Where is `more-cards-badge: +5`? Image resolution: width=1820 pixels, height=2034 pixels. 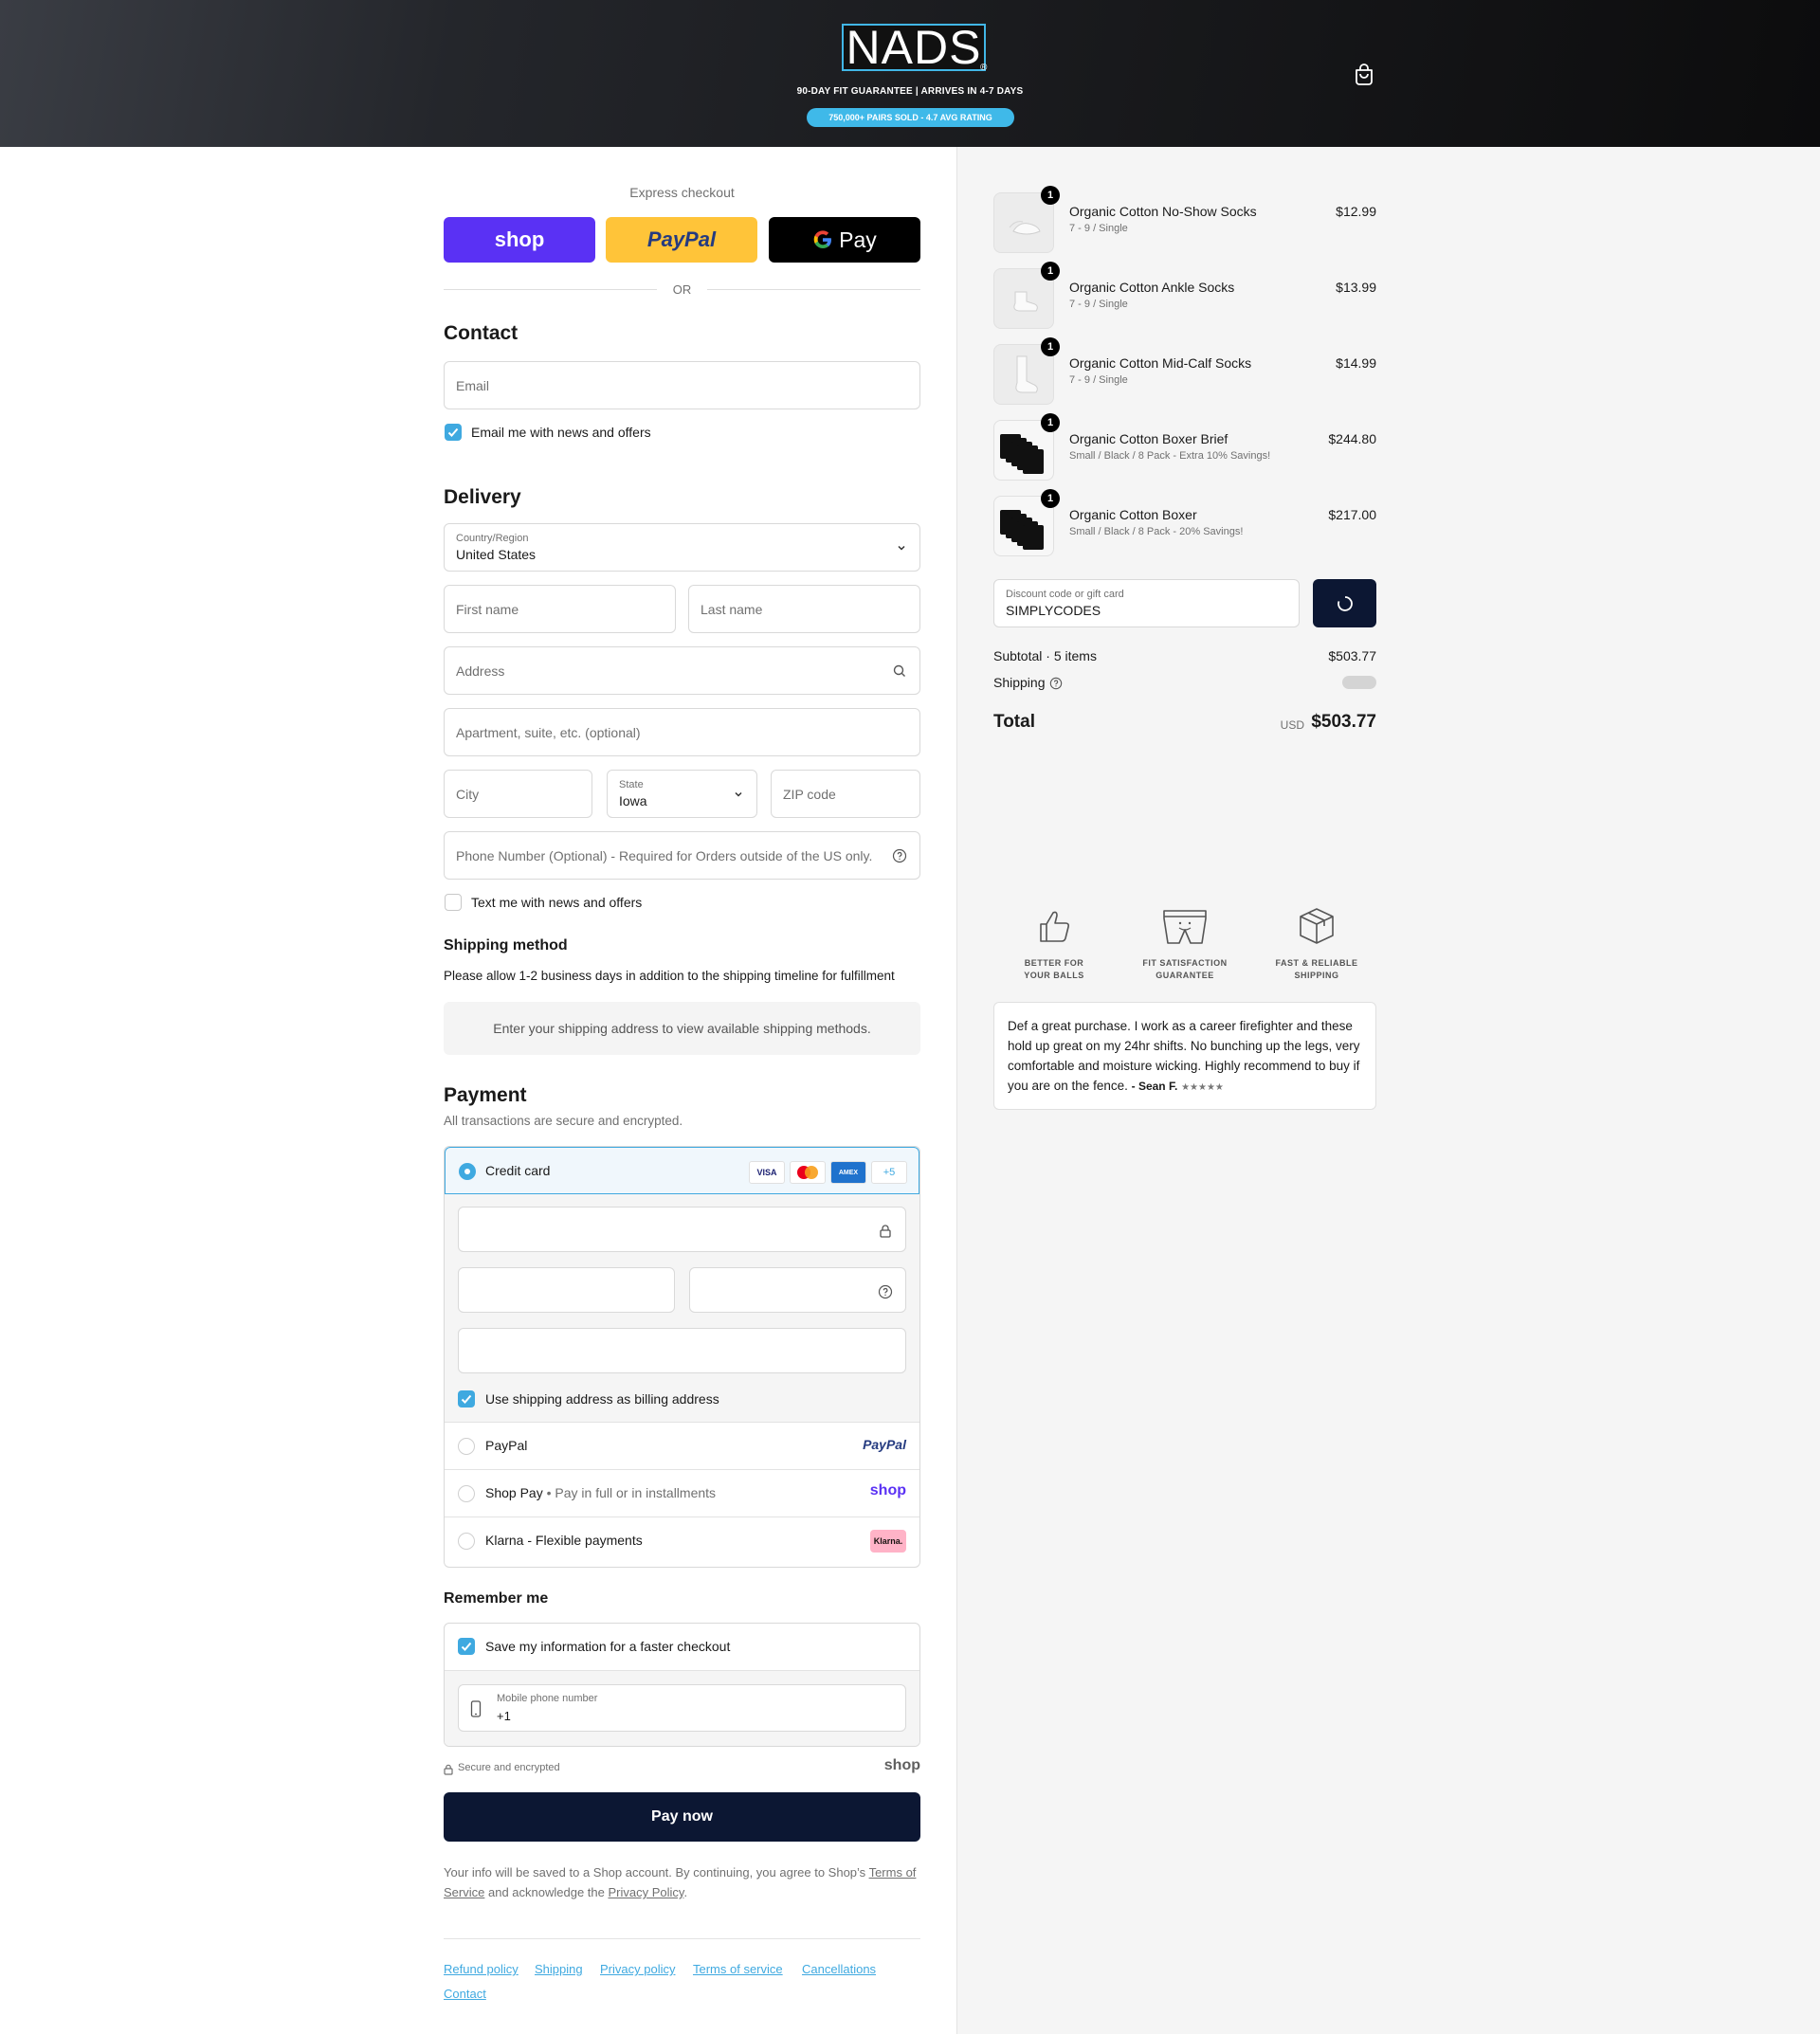
more-cards-badge: +5 is located at coordinates (889, 1172).